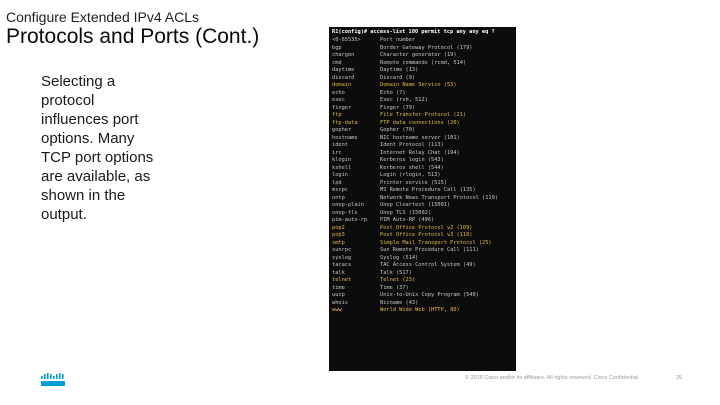 The width and height of the screenshot is (720, 405). Describe the element at coordinates (342, 280) in the screenshot. I see `port-keyword: telnet` at that location.